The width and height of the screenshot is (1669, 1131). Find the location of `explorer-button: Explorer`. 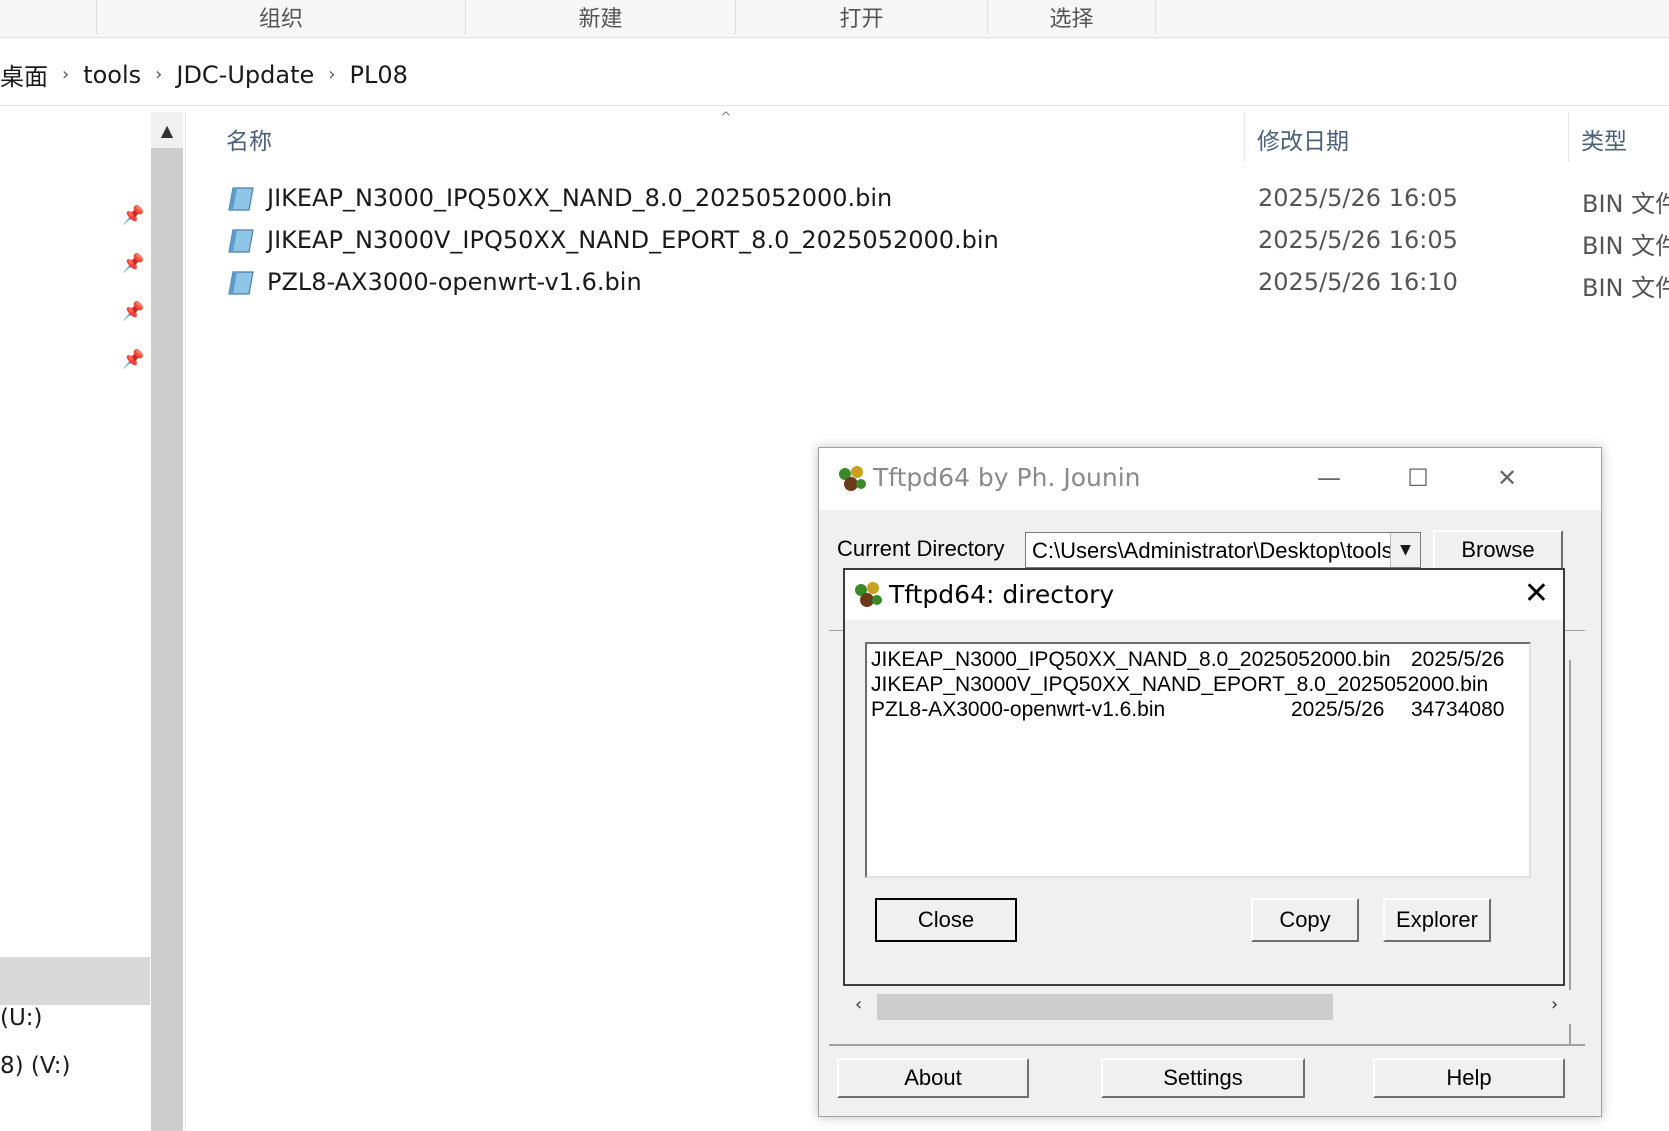

explorer-button: Explorer is located at coordinates (1437, 920).